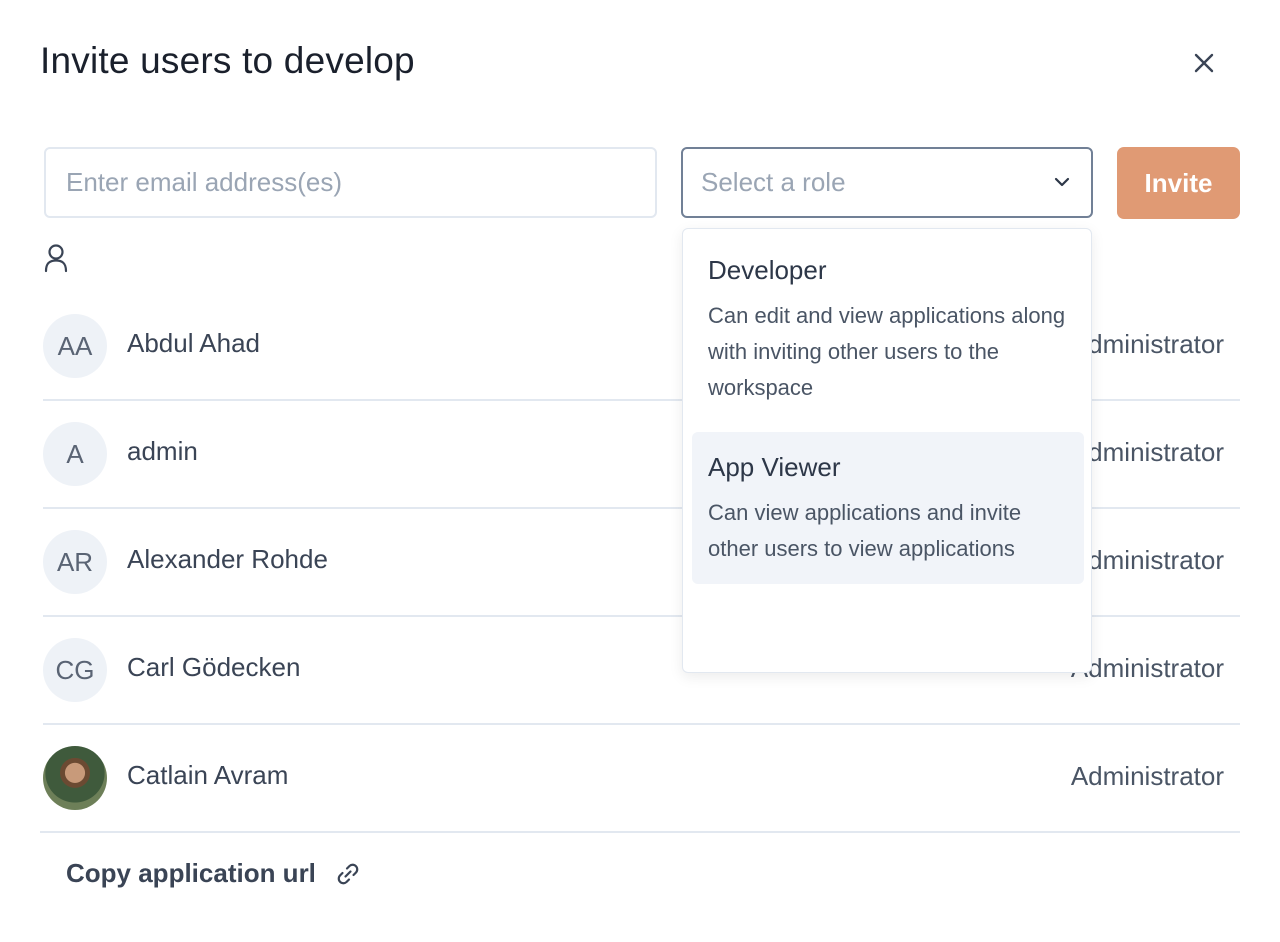 The height and width of the screenshot is (942, 1280). What do you see at coordinates (75, 562) in the screenshot?
I see `avatar: AR` at bounding box center [75, 562].